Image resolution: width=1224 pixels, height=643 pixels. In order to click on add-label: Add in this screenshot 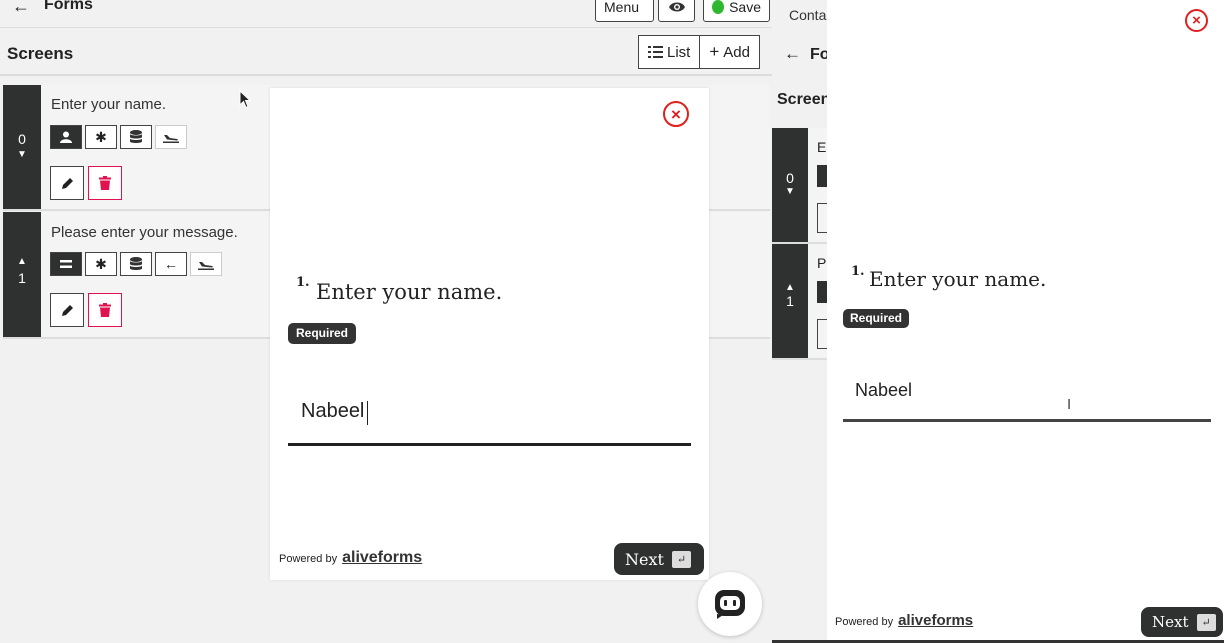, I will do `click(736, 52)`.